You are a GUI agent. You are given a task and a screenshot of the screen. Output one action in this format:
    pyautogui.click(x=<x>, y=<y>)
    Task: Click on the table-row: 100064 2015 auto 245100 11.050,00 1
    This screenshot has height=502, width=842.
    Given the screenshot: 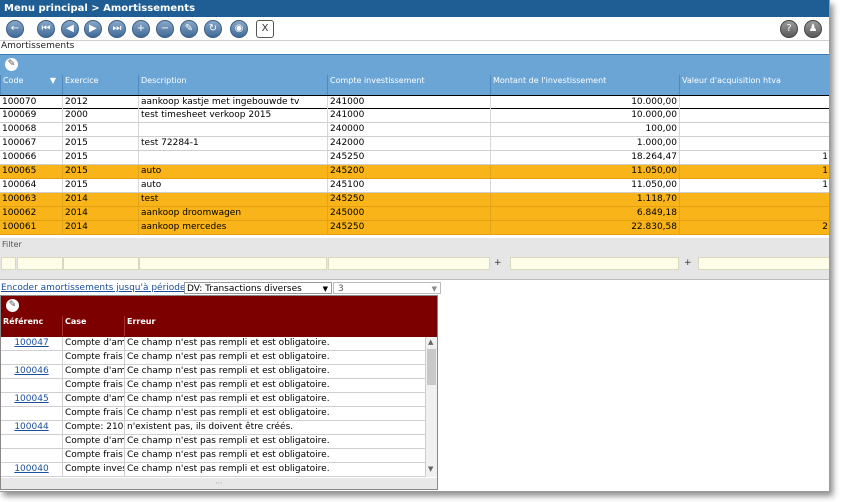 What is the action you would take?
    pyautogui.click(x=414, y=186)
    